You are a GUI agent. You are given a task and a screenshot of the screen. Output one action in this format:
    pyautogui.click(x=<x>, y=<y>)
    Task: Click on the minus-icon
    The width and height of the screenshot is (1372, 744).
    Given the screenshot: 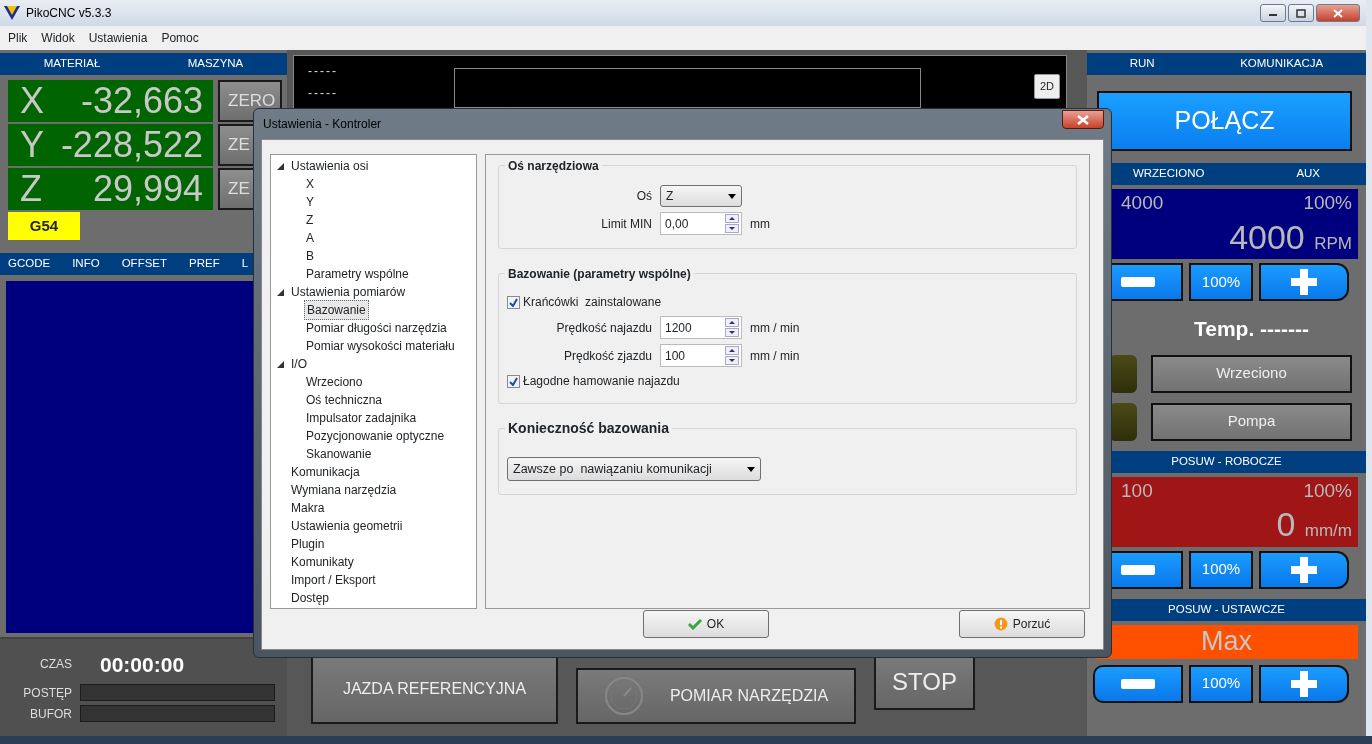 What is the action you would take?
    pyautogui.click(x=1138, y=282)
    